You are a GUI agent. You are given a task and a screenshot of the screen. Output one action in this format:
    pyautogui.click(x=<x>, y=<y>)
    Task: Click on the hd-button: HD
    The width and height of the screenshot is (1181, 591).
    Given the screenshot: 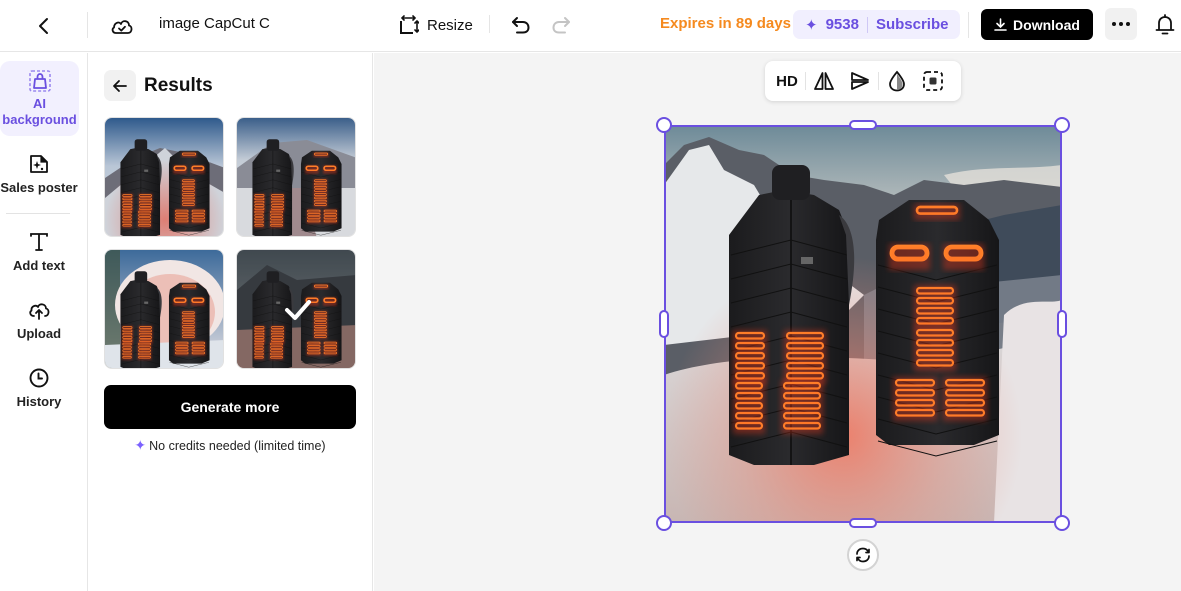 What is the action you would take?
    pyautogui.click(x=787, y=81)
    